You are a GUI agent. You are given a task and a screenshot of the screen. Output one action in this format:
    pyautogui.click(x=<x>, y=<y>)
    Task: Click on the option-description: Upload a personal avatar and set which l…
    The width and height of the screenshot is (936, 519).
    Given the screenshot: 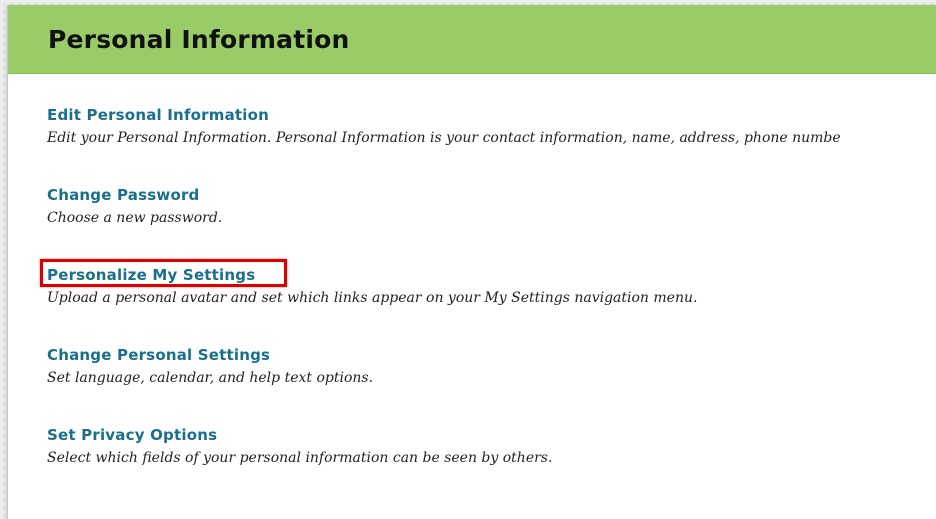 What is the action you would take?
    pyautogui.click(x=372, y=298)
    